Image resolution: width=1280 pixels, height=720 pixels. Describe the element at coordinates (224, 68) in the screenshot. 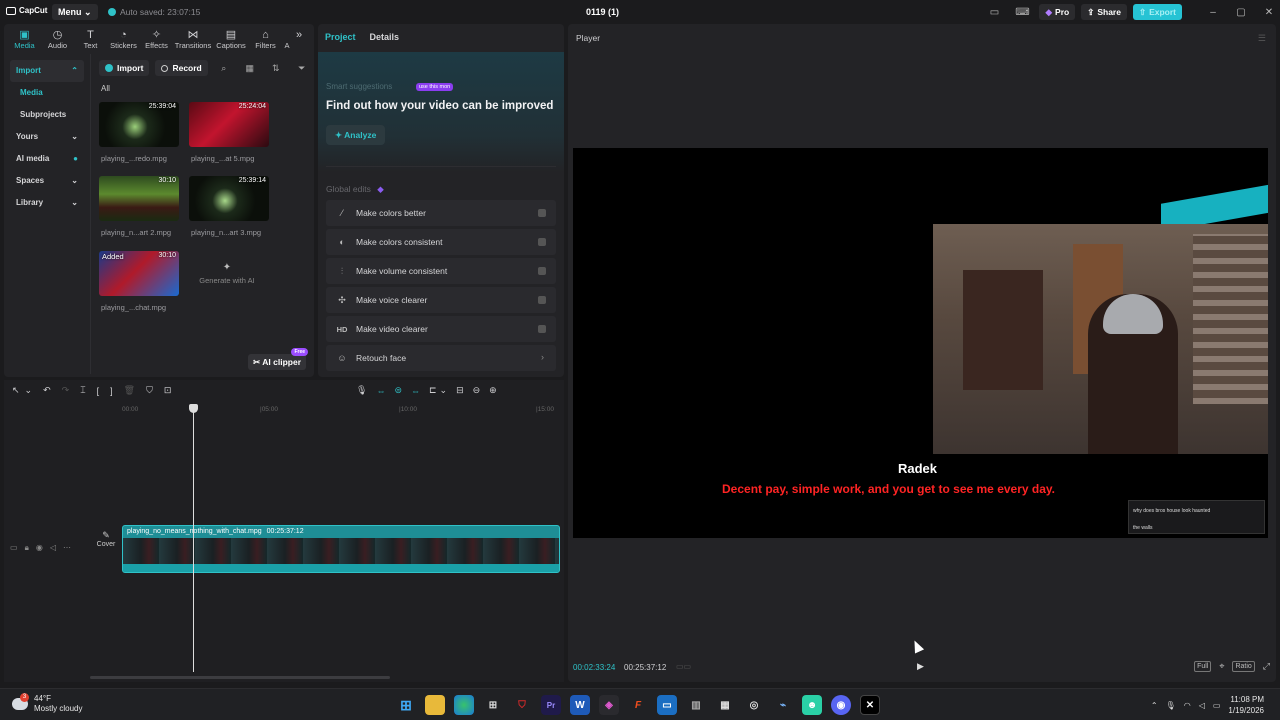

I see `search-icon: ⌕` at that location.